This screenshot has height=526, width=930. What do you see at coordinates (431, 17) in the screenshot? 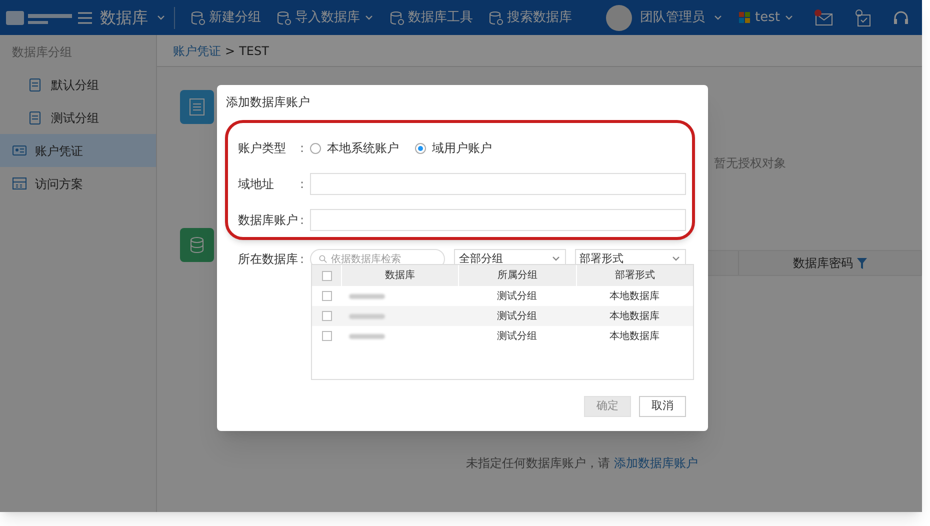
I see `toolbar-button: 数据库工具` at bounding box center [431, 17].